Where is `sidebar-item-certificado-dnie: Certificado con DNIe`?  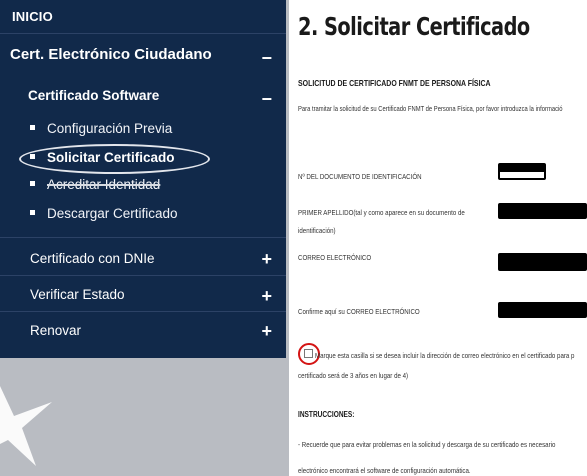 sidebar-item-certificado-dnie: Certificado con DNIe is located at coordinates (92, 258).